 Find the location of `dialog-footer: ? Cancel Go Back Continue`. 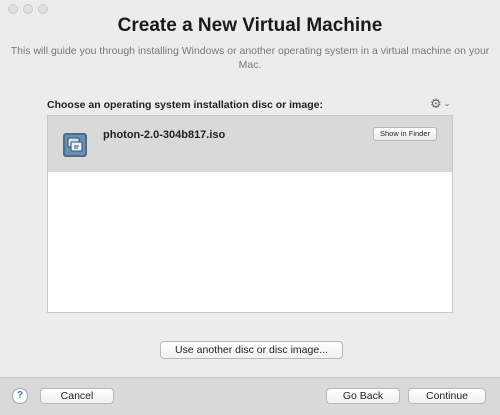

dialog-footer: ? Cancel Go Back Continue is located at coordinates (250, 396).